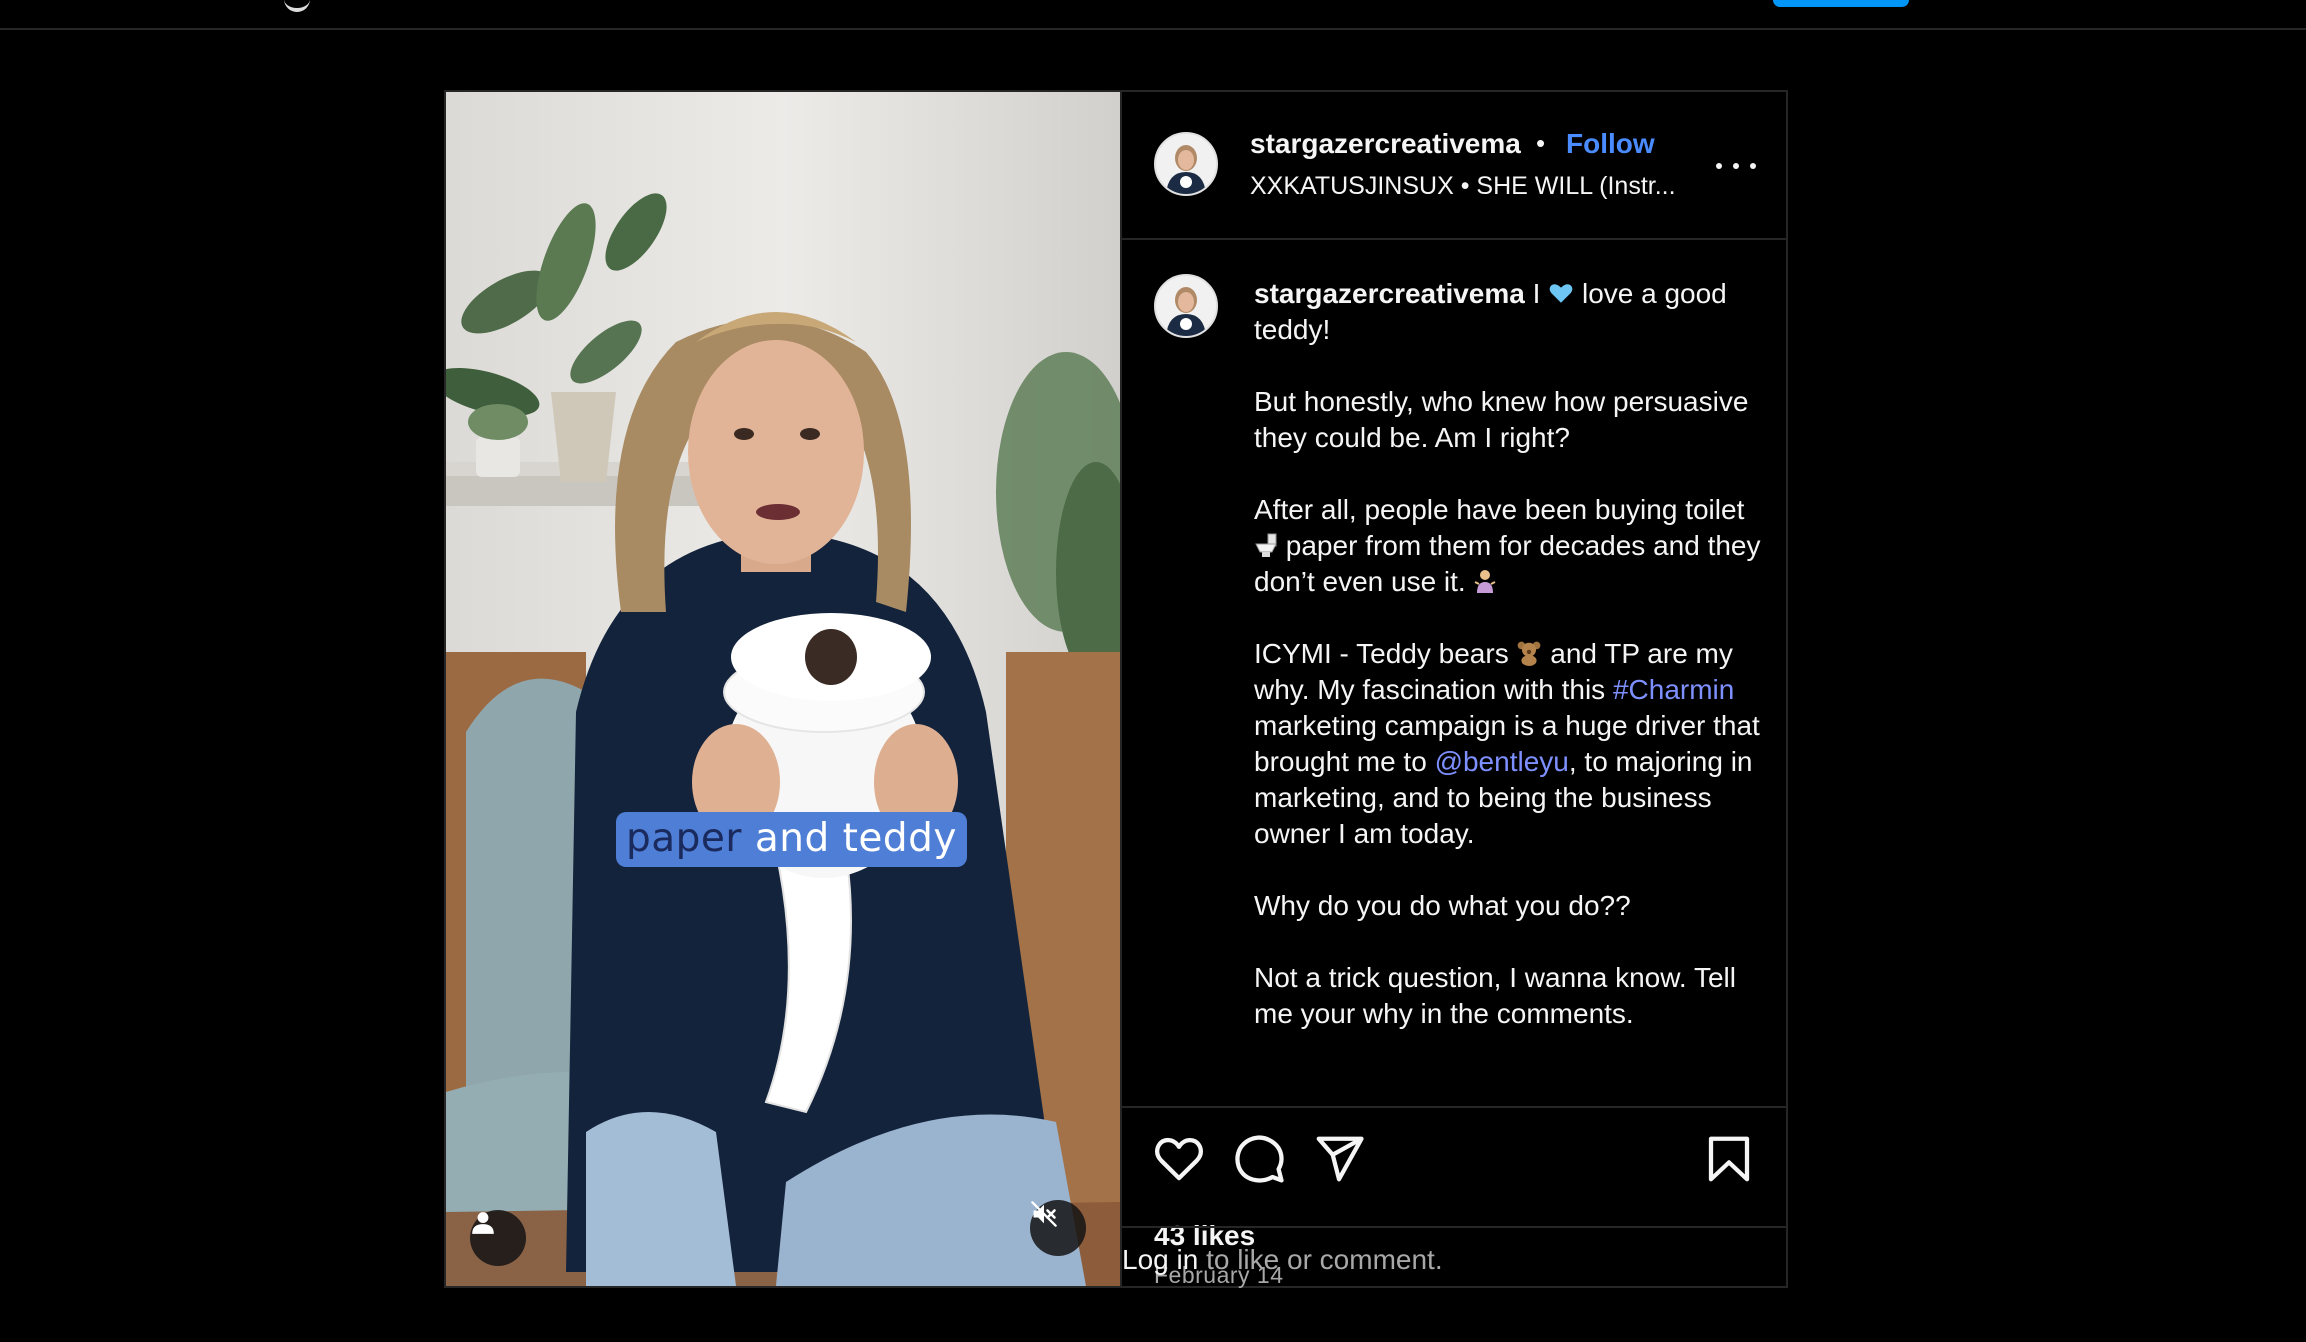 The width and height of the screenshot is (2306, 1342). I want to click on author-avatar, so click(1186, 164).